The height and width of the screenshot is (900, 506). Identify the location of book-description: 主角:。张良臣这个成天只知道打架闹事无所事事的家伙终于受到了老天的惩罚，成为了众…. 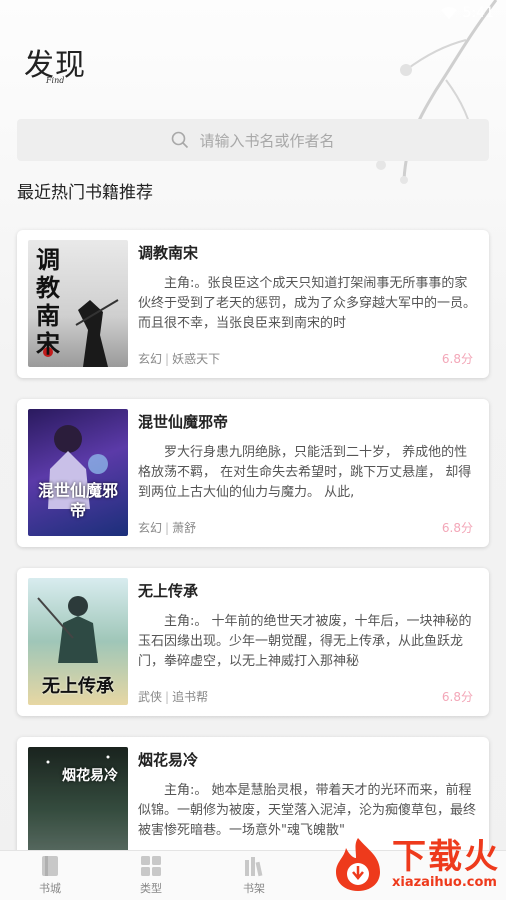
(307, 303).